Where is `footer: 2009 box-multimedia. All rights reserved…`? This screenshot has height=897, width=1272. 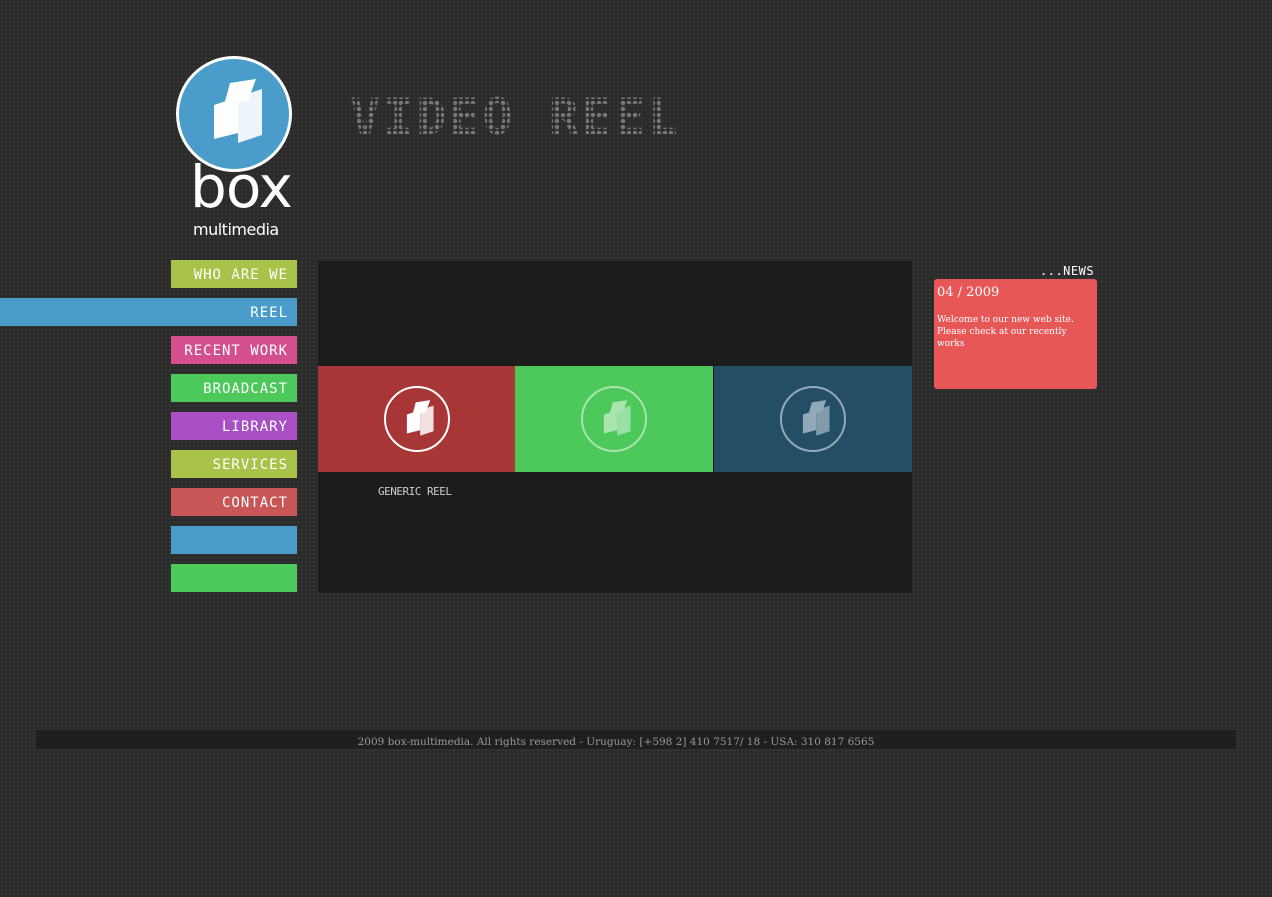 footer: 2009 box-multimedia. All rights reserved… is located at coordinates (636, 739).